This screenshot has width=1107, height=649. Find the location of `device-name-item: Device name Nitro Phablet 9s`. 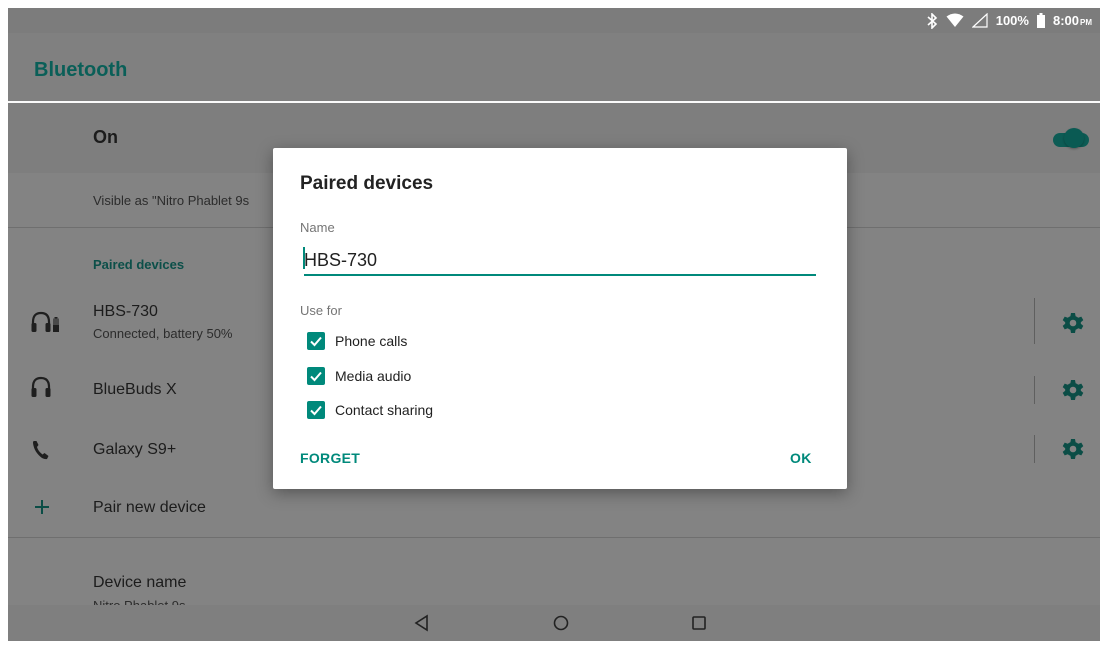

device-name-item: Device name Nitro Phablet 9s is located at coordinates (554, 575).